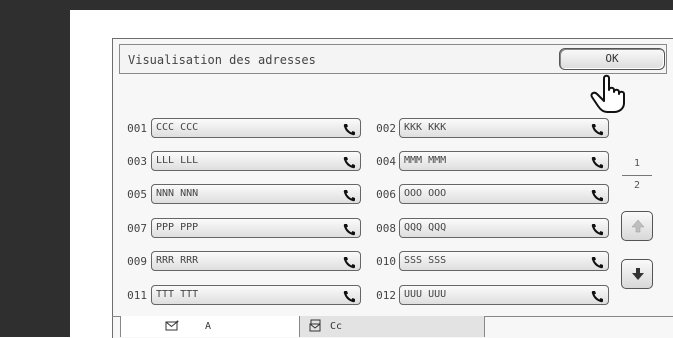 This screenshot has height=338, width=673. Describe the element at coordinates (386, 194) in the screenshot. I see `entry-number: 006` at that location.